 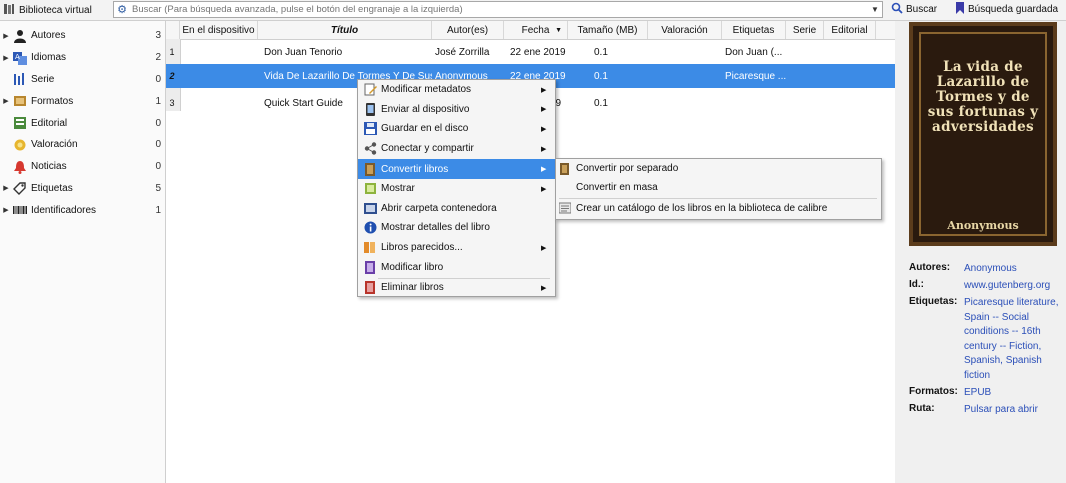 I want to click on sidebar-item-label: Etiquetas, so click(x=52, y=188).